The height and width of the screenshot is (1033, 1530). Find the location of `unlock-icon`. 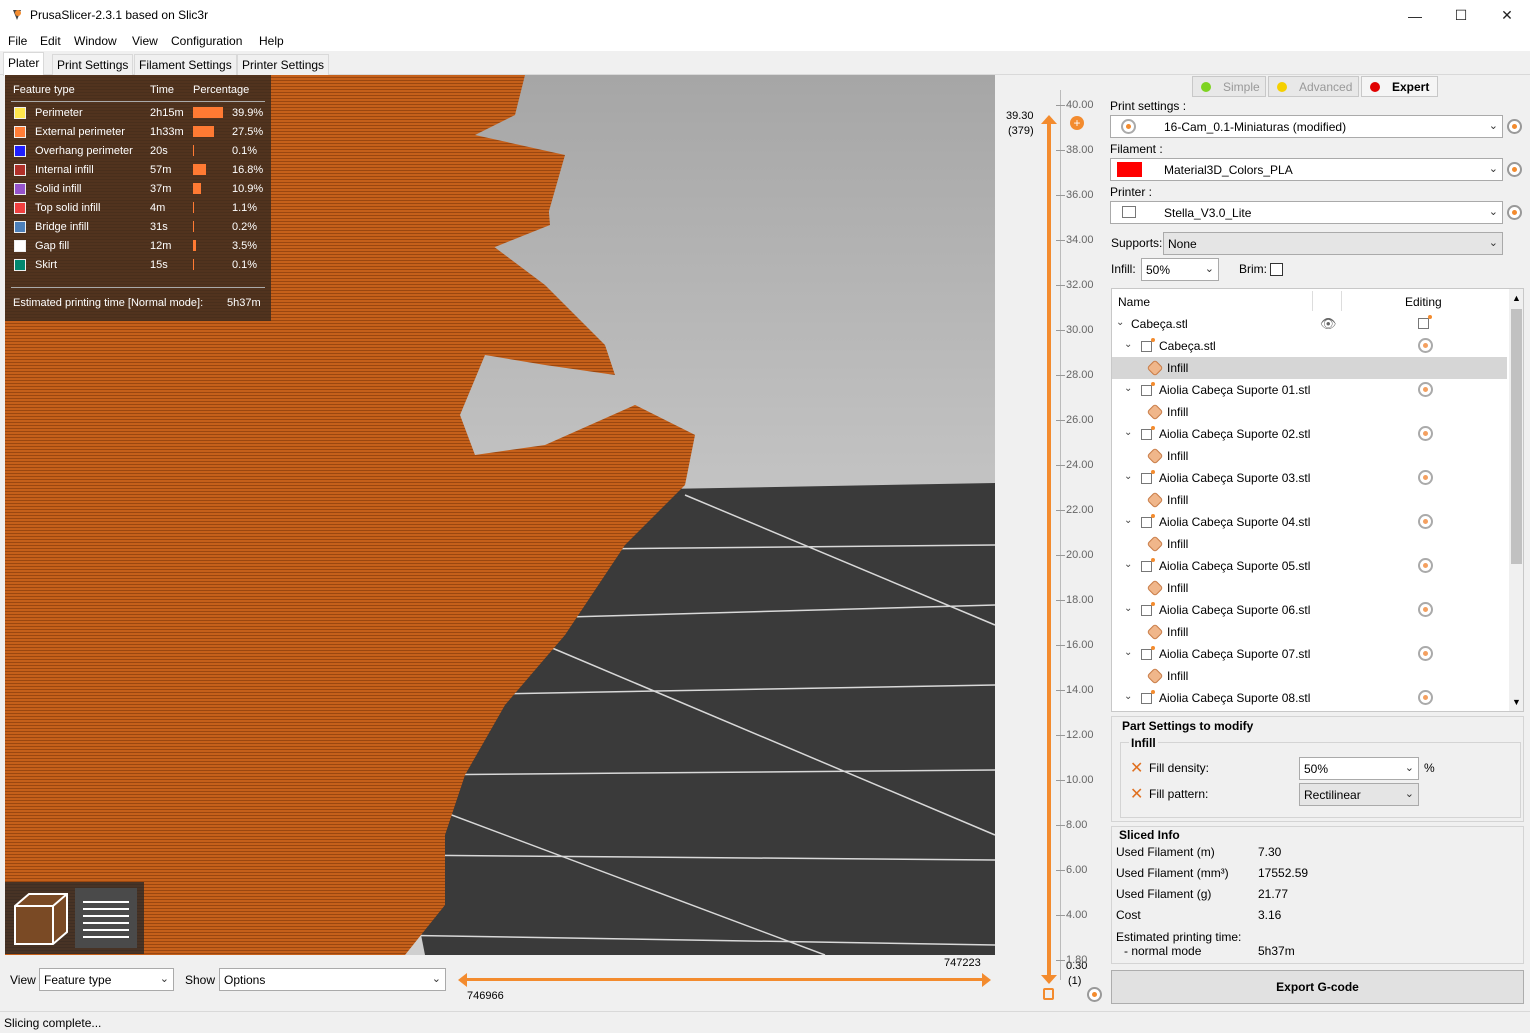

unlock-icon is located at coordinates (1048, 994).